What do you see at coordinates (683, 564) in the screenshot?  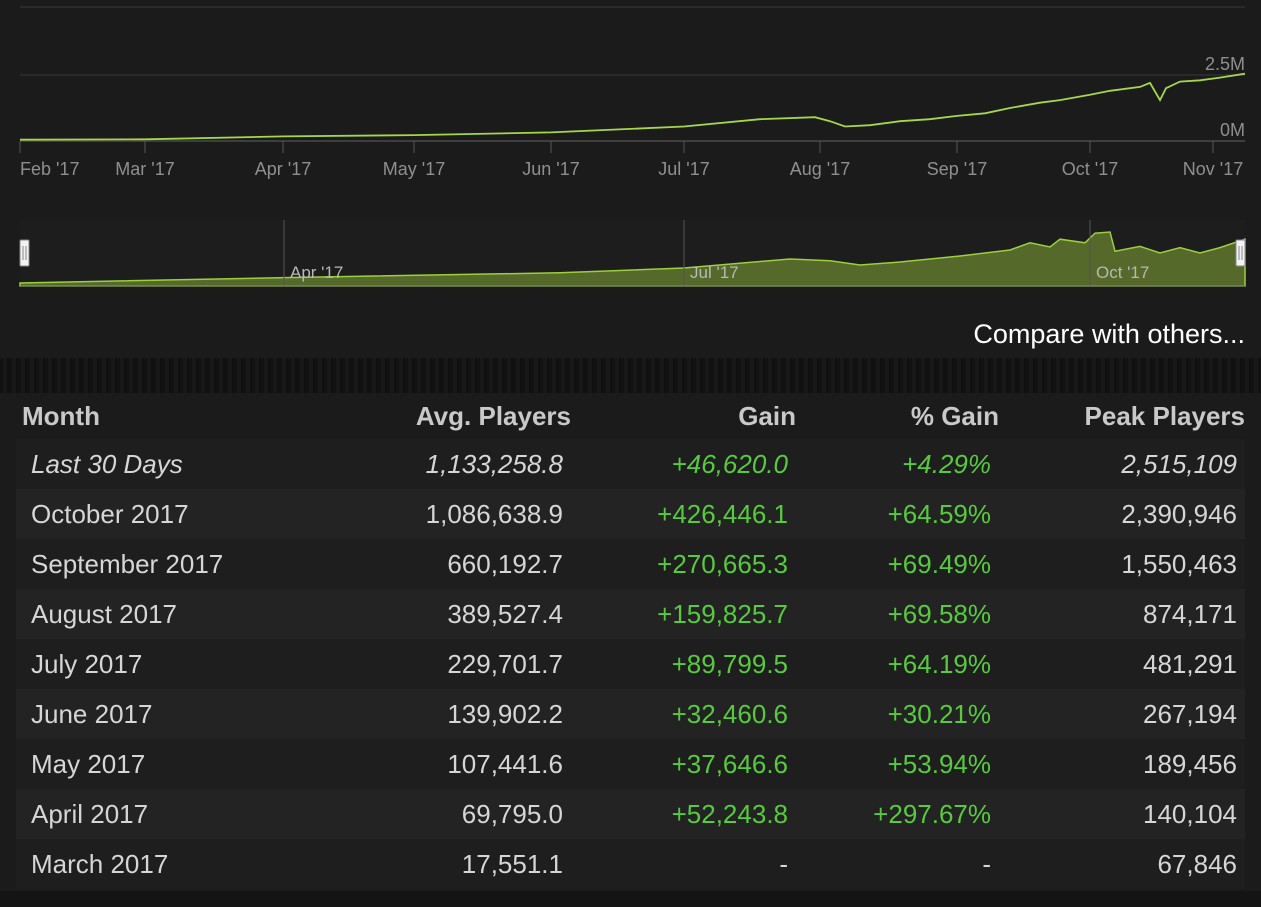 I see `cell-gain: +270,665.3` at bounding box center [683, 564].